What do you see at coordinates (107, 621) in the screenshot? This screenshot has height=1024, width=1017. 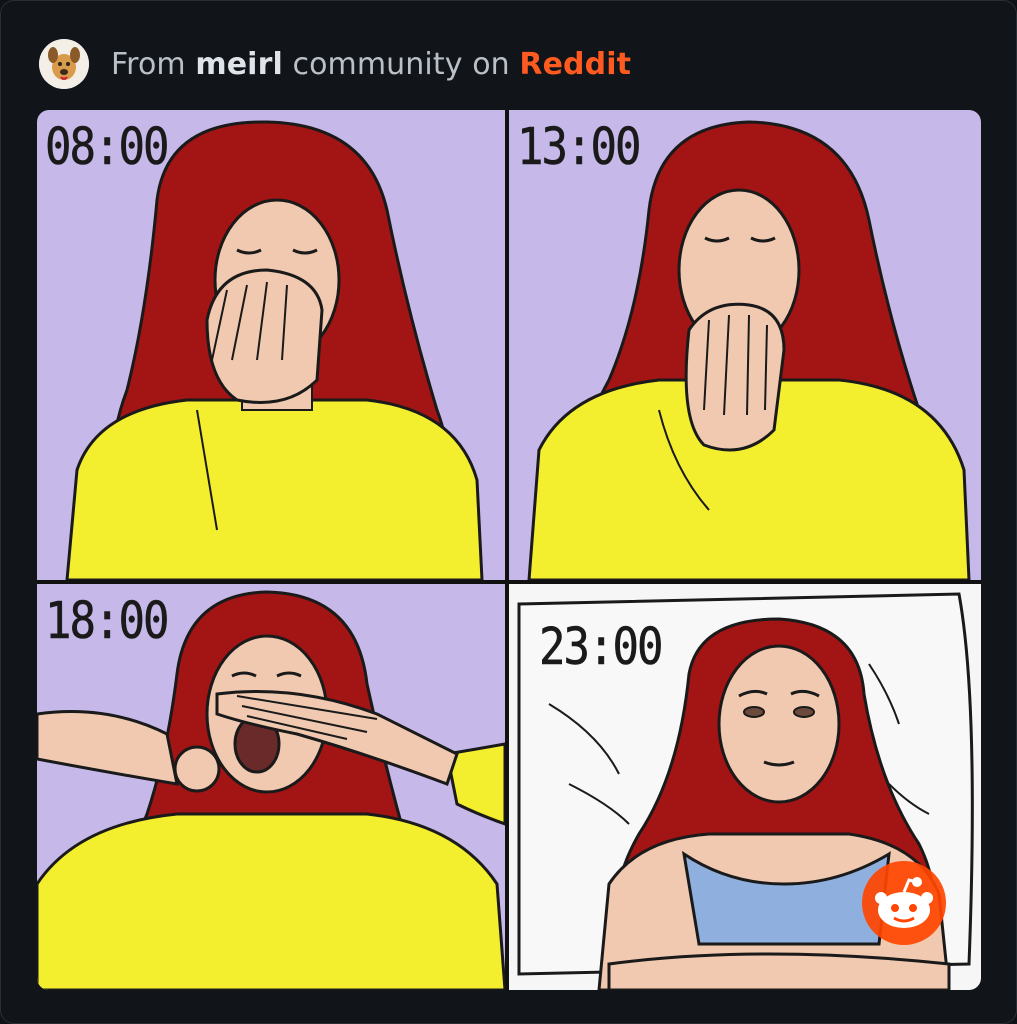 I see `panel-3-time: 18:00` at bounding box center [107, 621].